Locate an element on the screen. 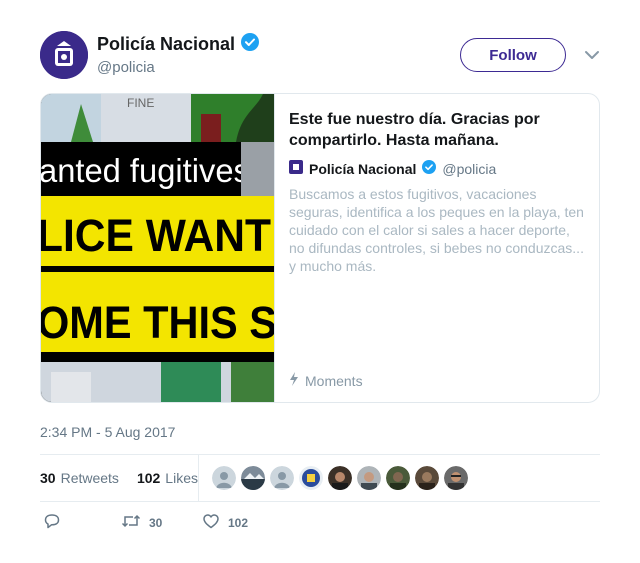 Image resolution: width=640 pixels, height=563 pixels. image-line-1: anted fugitives, is located at coordinates (150, 170).